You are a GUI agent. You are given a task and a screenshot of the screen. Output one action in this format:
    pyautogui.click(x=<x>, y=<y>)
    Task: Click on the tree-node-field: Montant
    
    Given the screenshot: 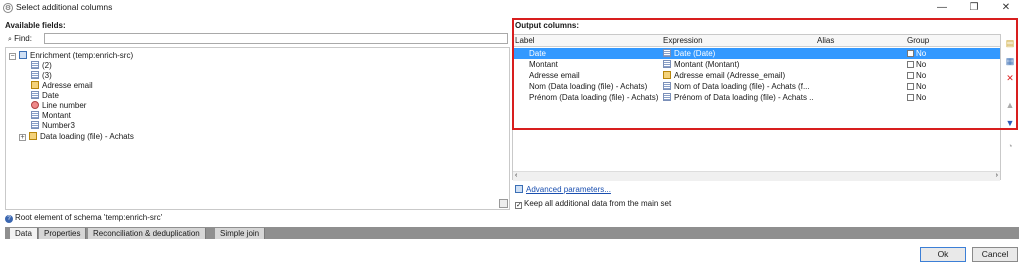 What is the action you would take?
    pyautogui.click(x=51, y=116)
    